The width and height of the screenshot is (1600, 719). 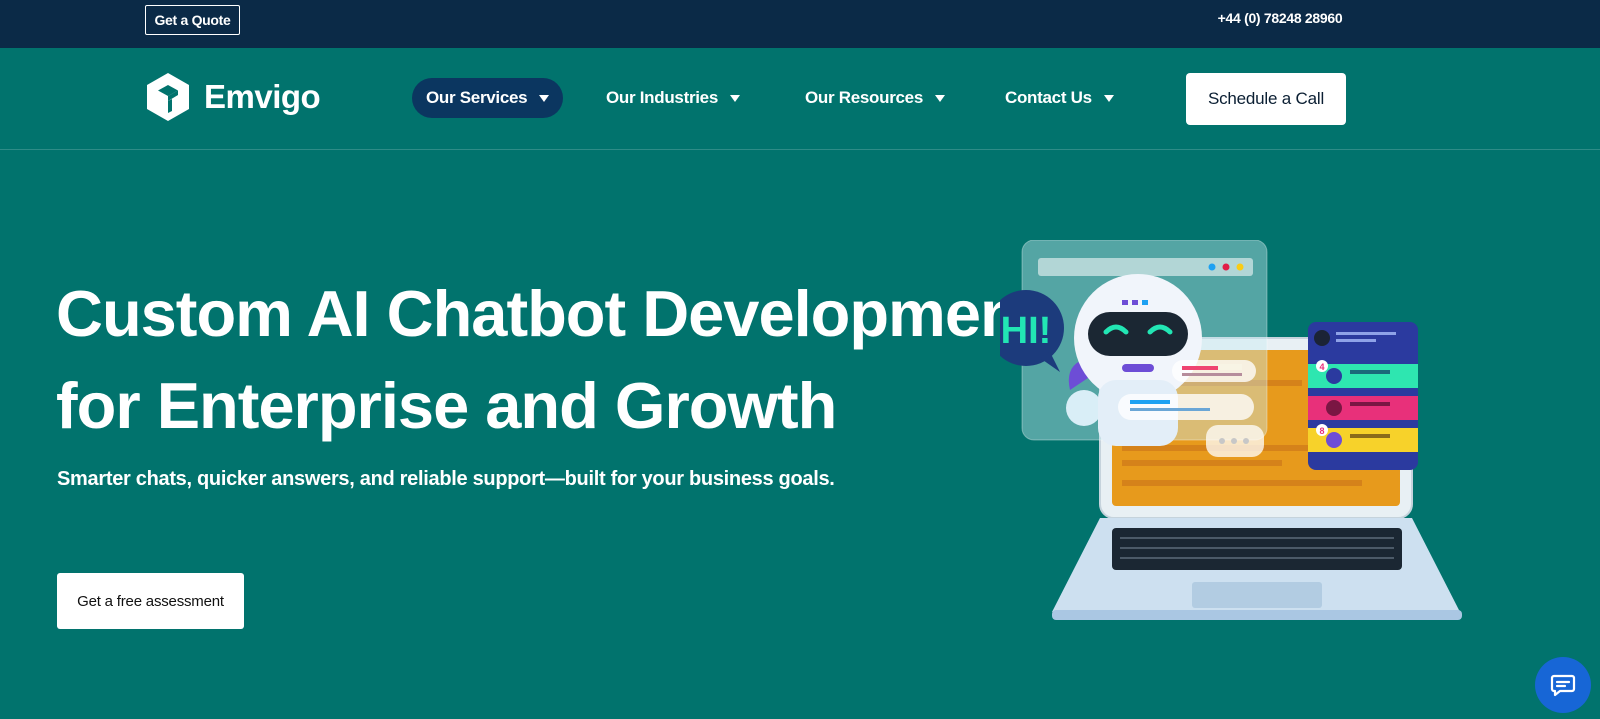 I want to click on chat-bubble-icon, so click(x=1563, y=685).